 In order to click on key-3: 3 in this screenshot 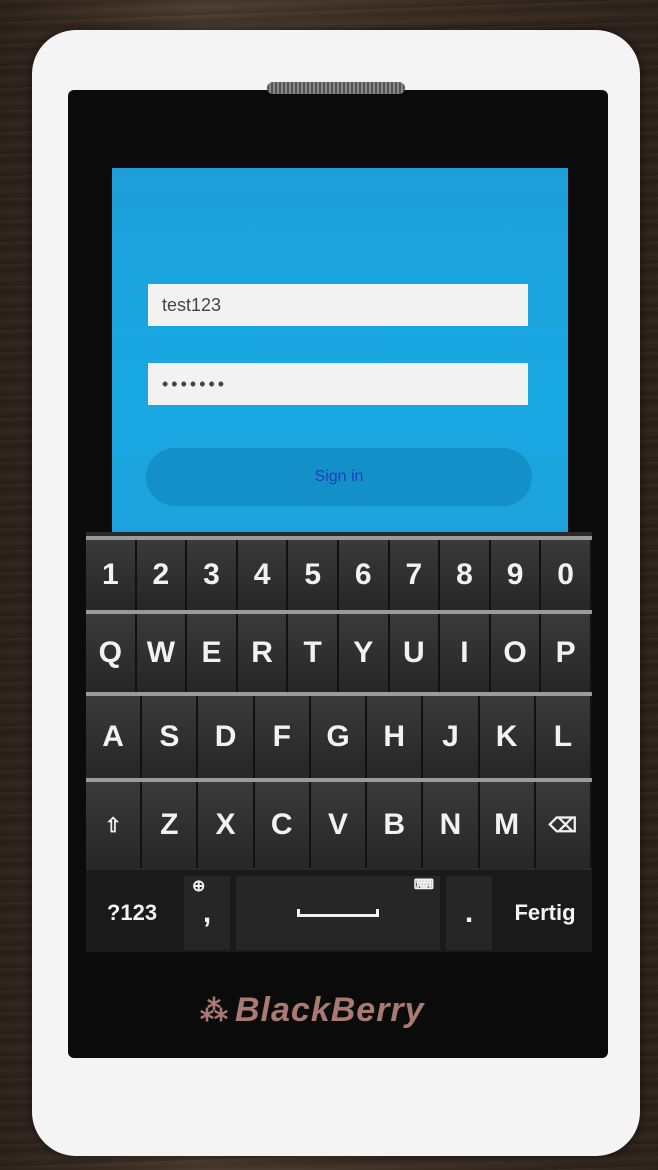, I will do `click(212, 575)`.